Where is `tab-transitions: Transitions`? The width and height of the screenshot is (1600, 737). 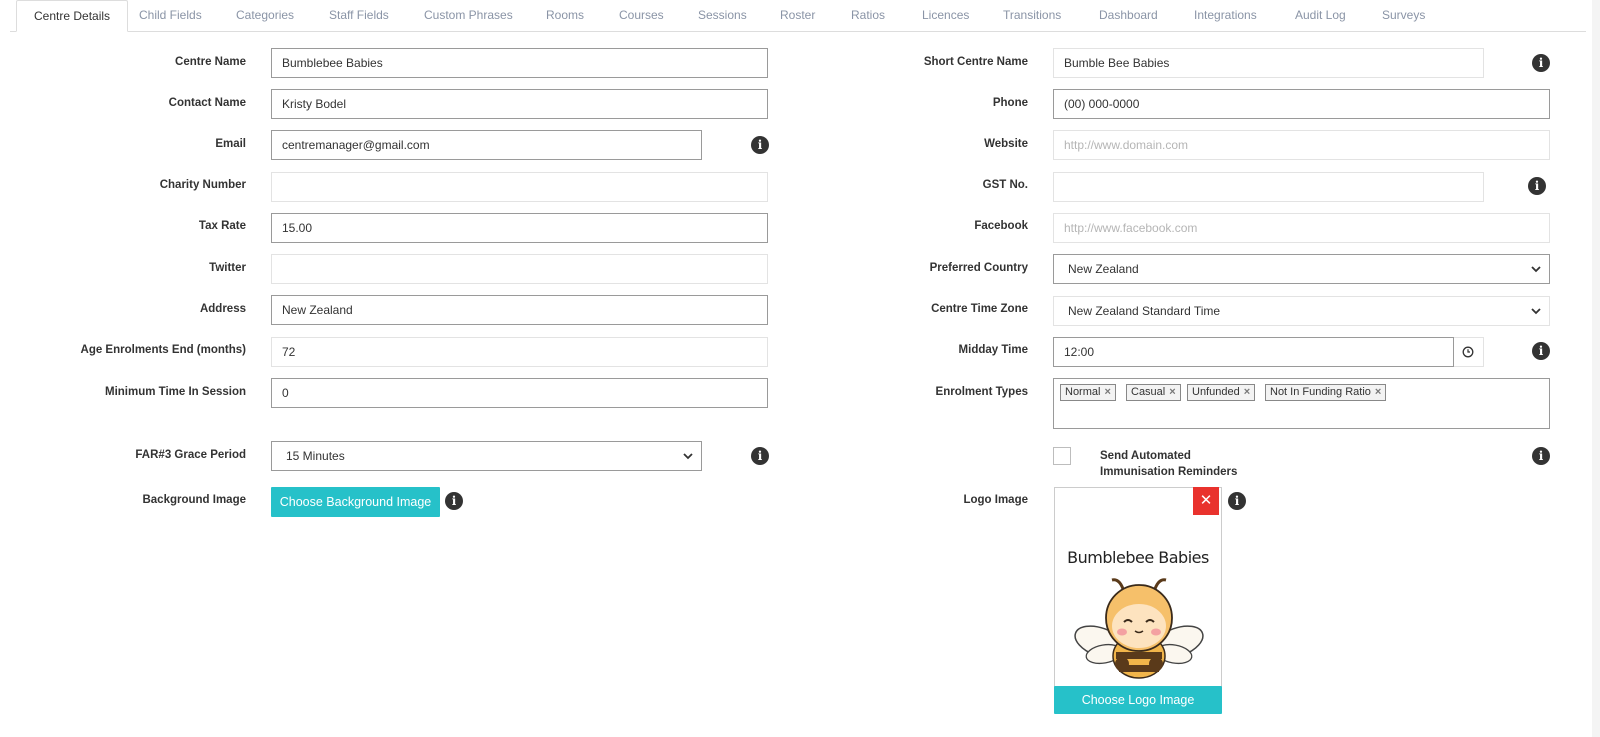
tab-transitions: Transitions is located at coordinates (1032, 15).